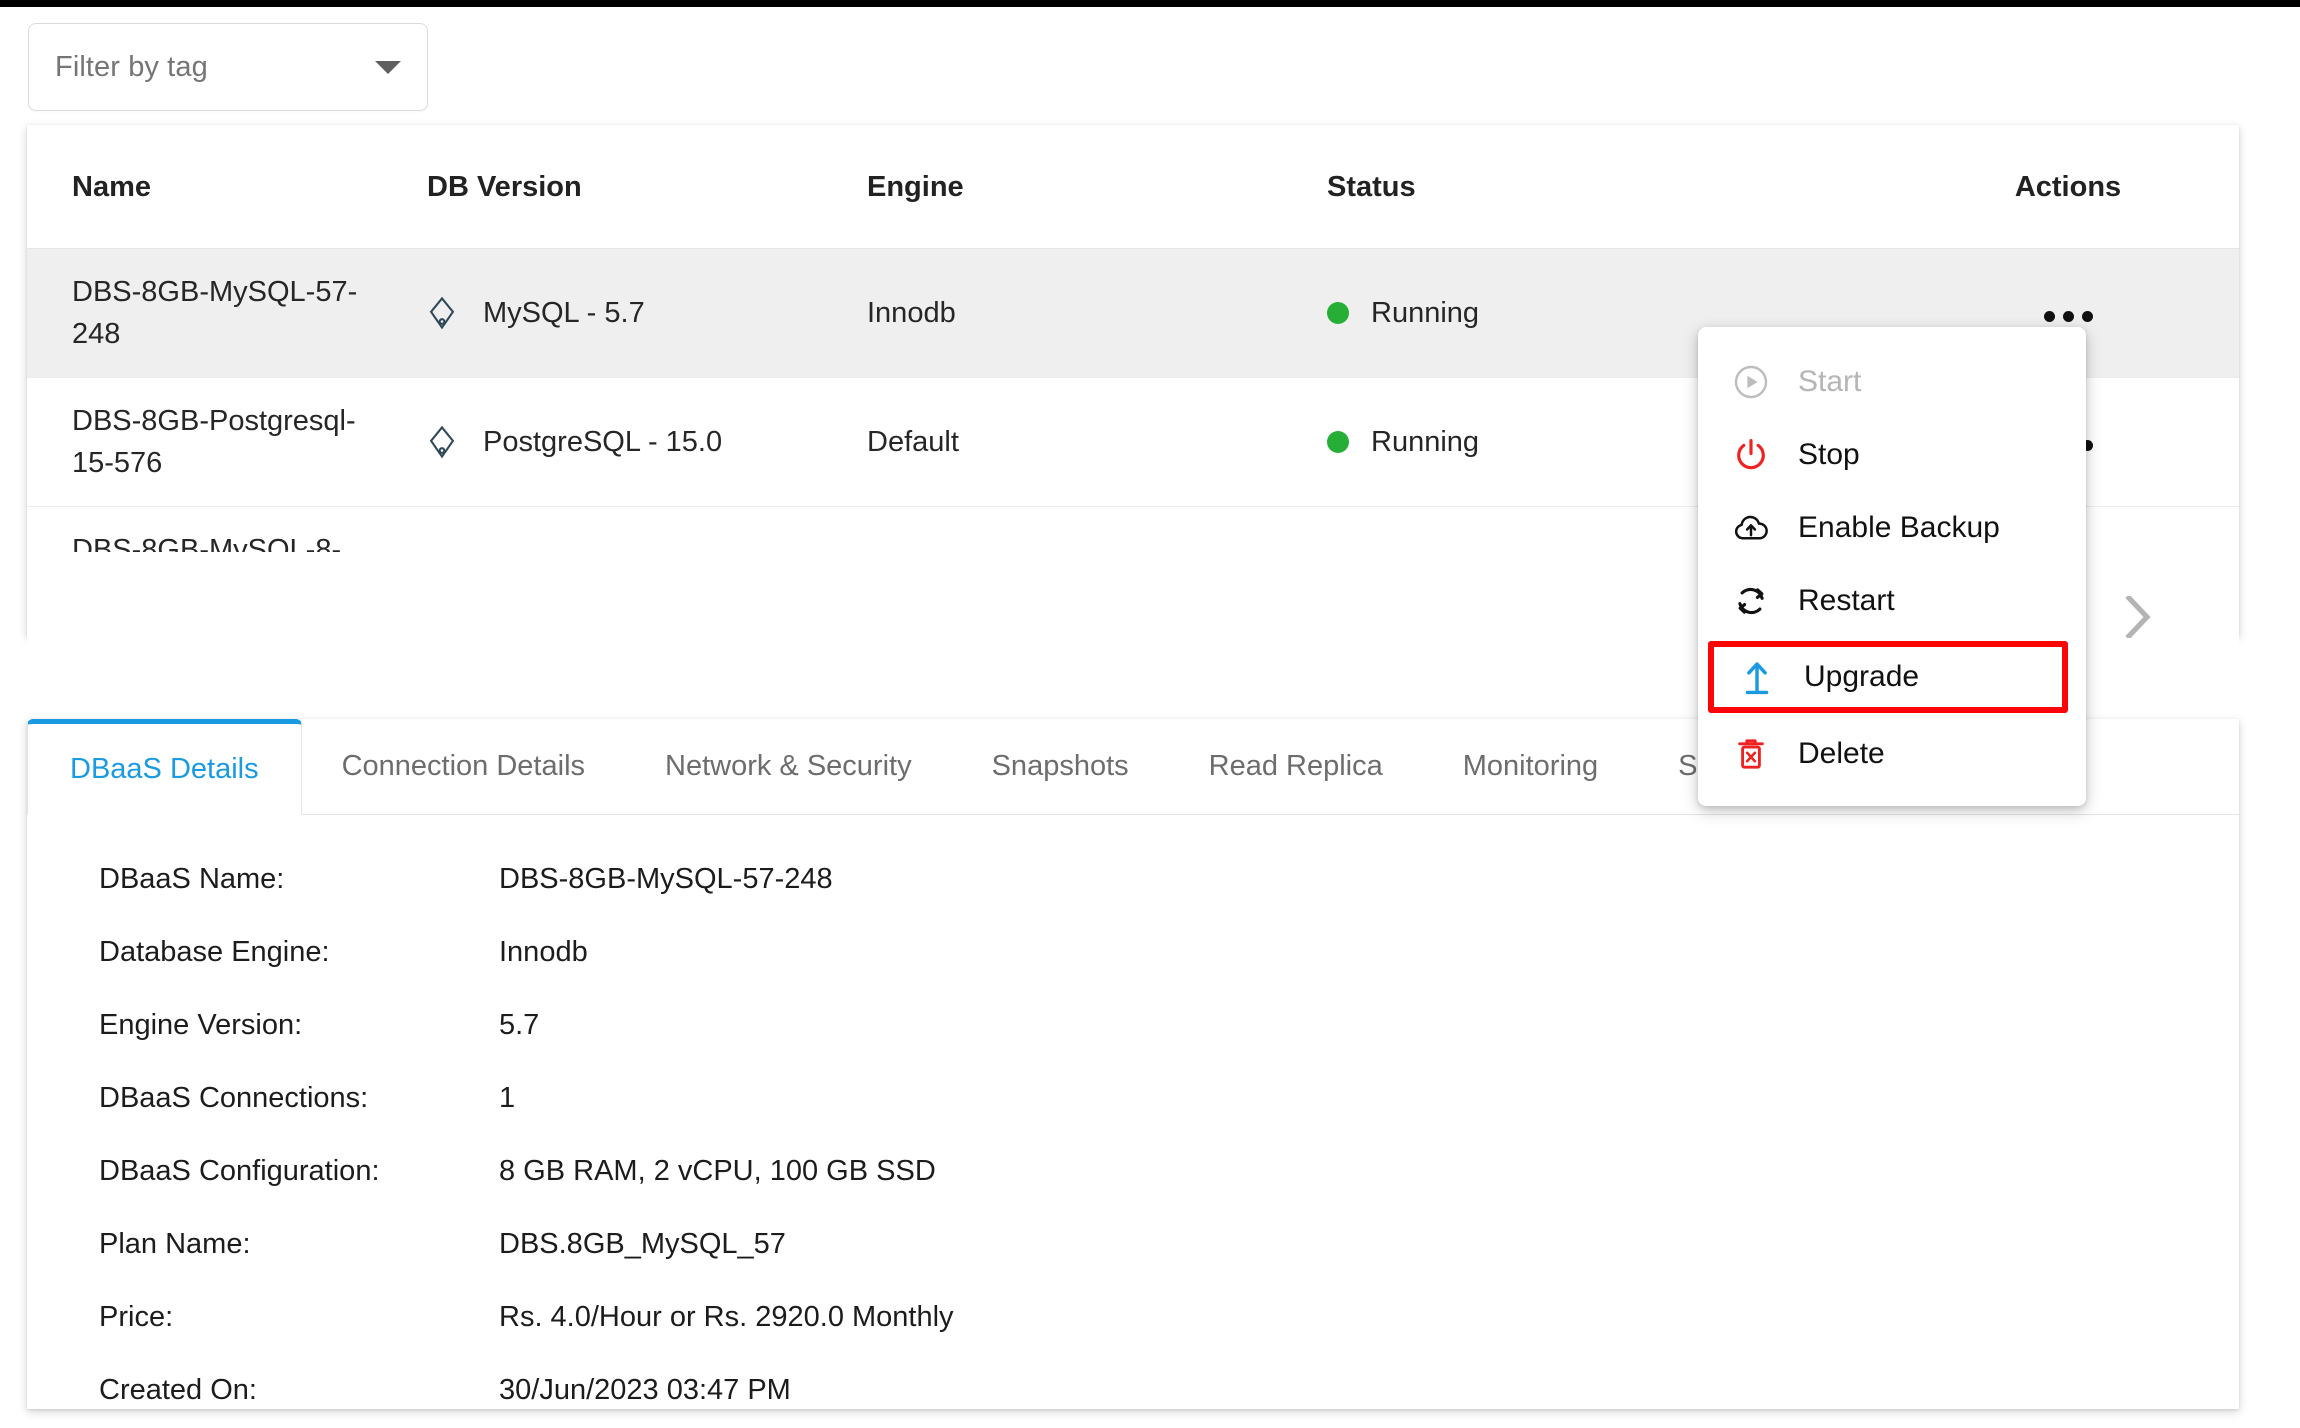 This screenshot has width=2300, height=1428. I want to click on cell-name: DBS-8GB-MySQL-57-248, so click(227, 313).